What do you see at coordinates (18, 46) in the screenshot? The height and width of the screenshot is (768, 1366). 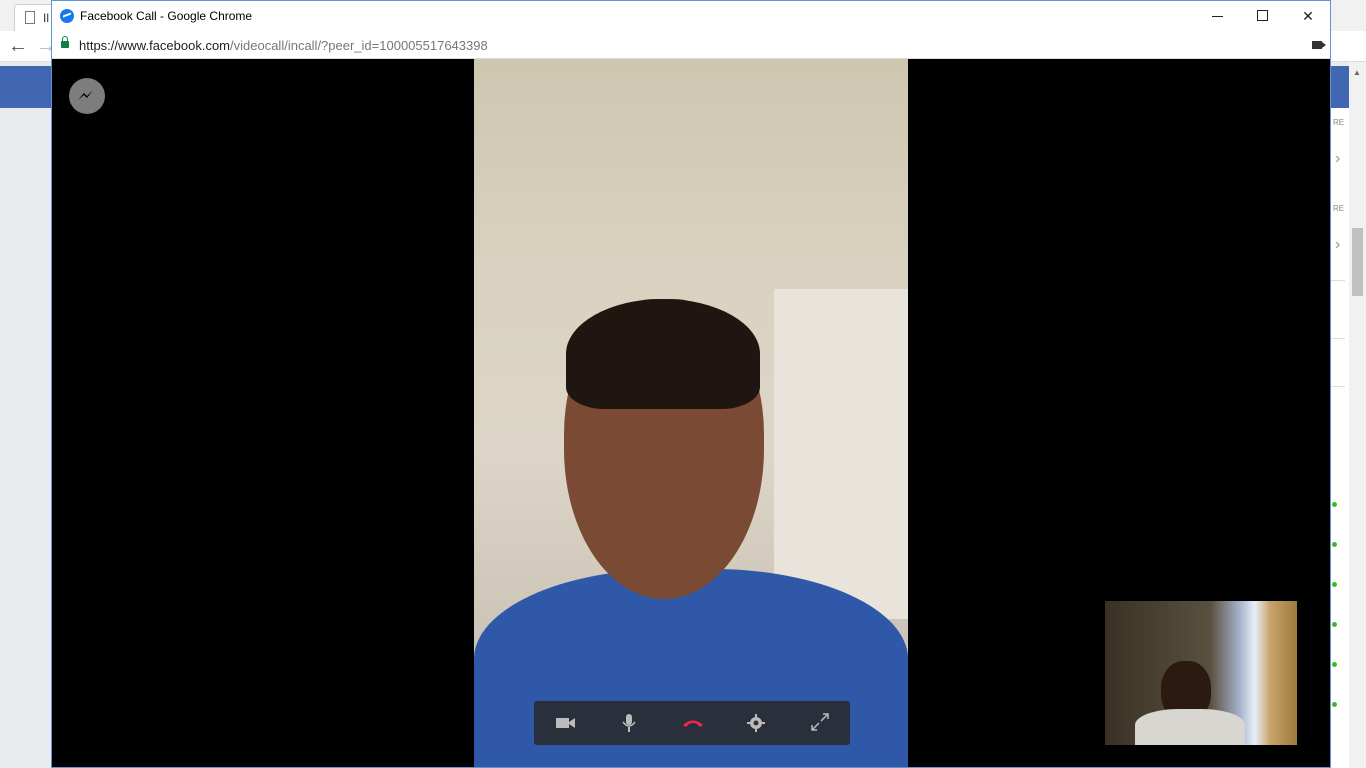 I see `back-arrow-icon: ←` at bounding box center [18, 46].